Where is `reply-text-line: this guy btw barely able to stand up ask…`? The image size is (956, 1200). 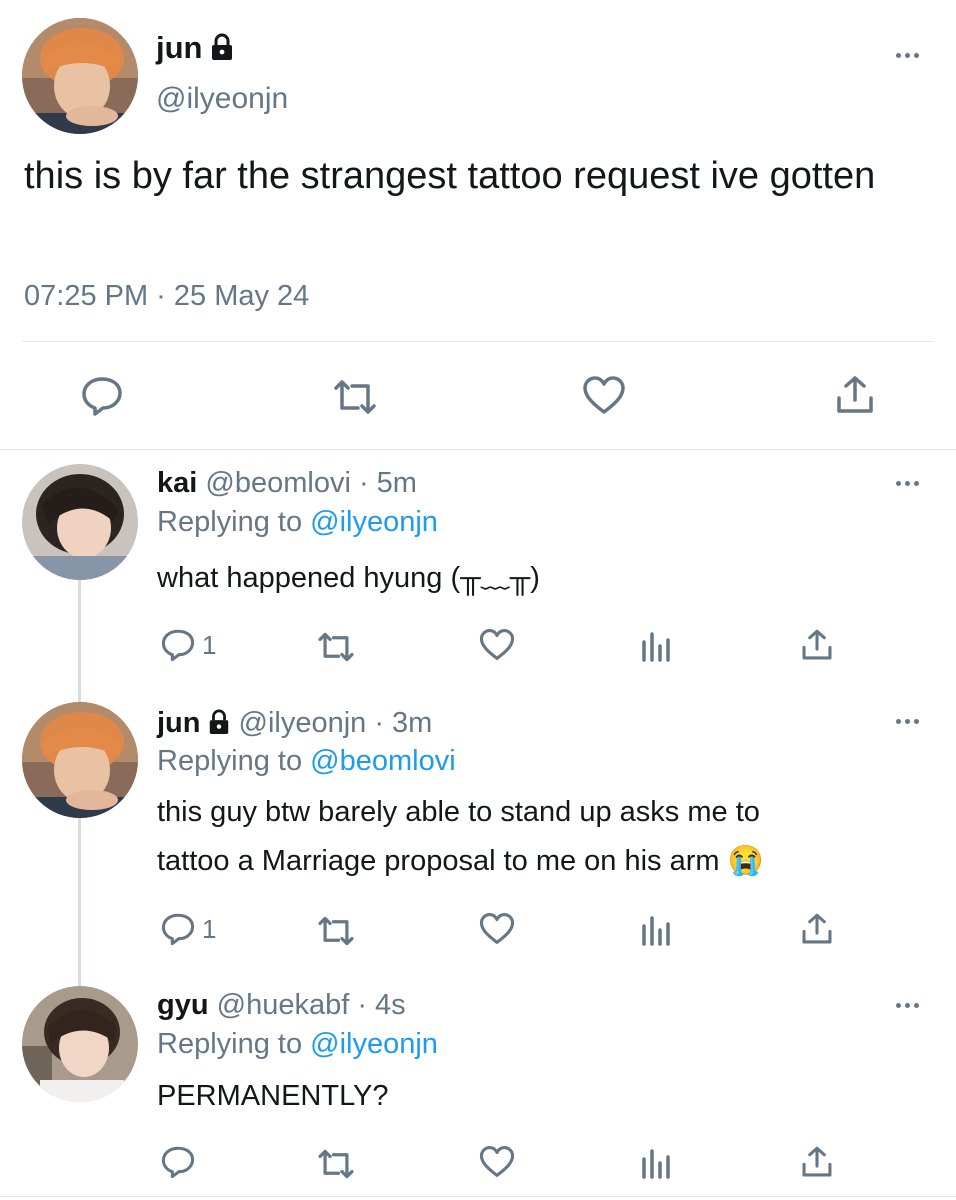 reply-text-line: this guy btw barely able to stand up ask… is located at coordinates (458, 812).